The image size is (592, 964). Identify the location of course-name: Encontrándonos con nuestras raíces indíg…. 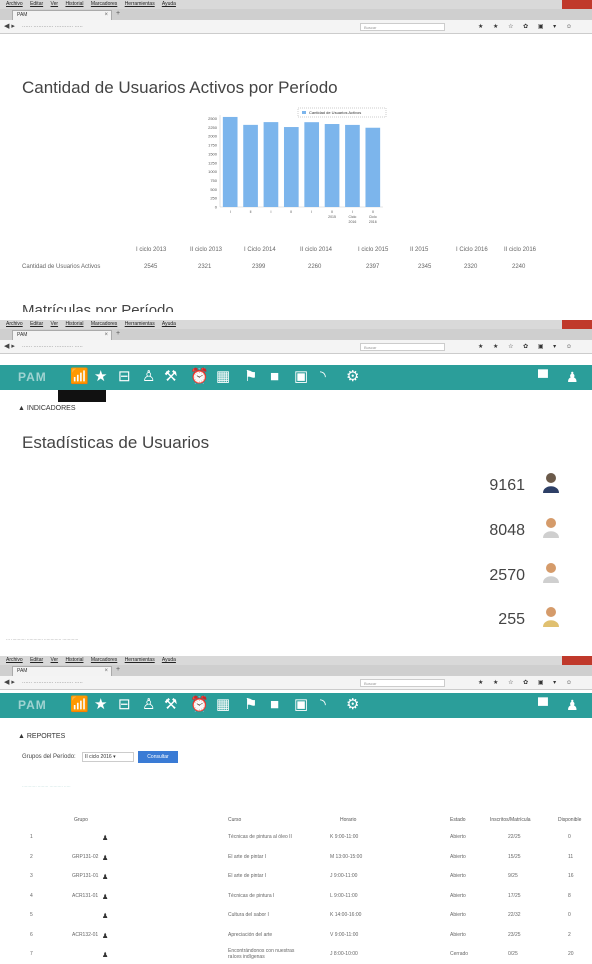
(261, 954).